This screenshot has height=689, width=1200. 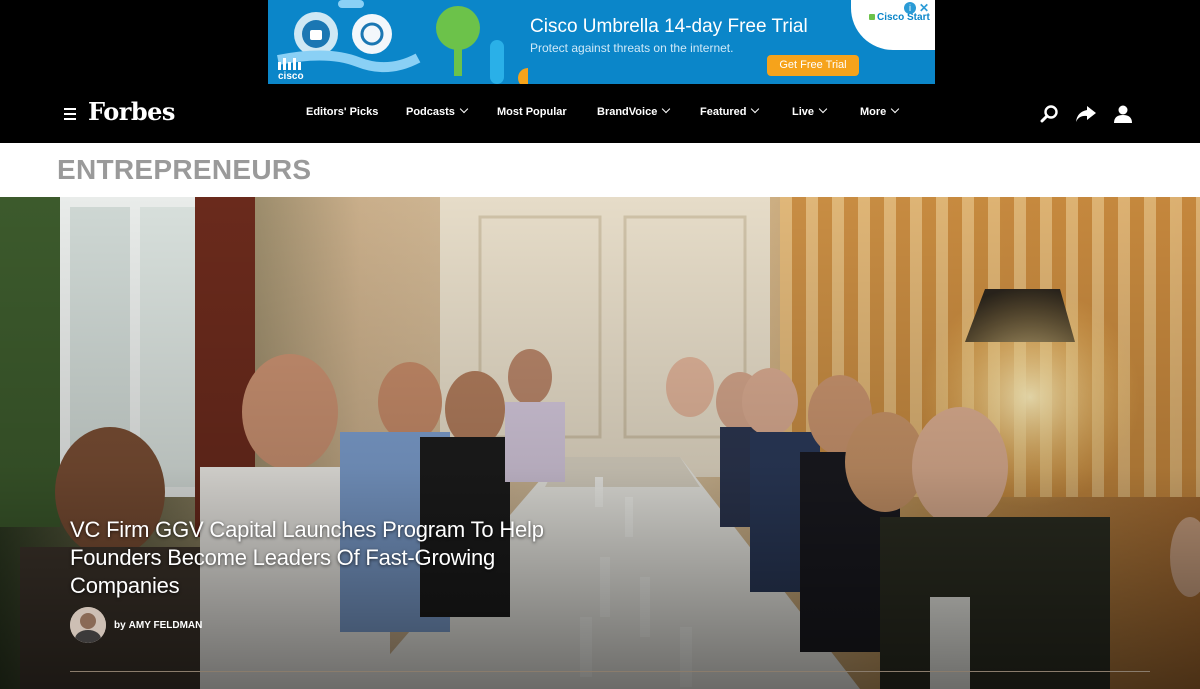 What do you see at coordinates (669, 27) in the screenshot?
I see `ad-headline: Cisco Umbrella 14-day Free Trial` at bounding box center [669, 27].